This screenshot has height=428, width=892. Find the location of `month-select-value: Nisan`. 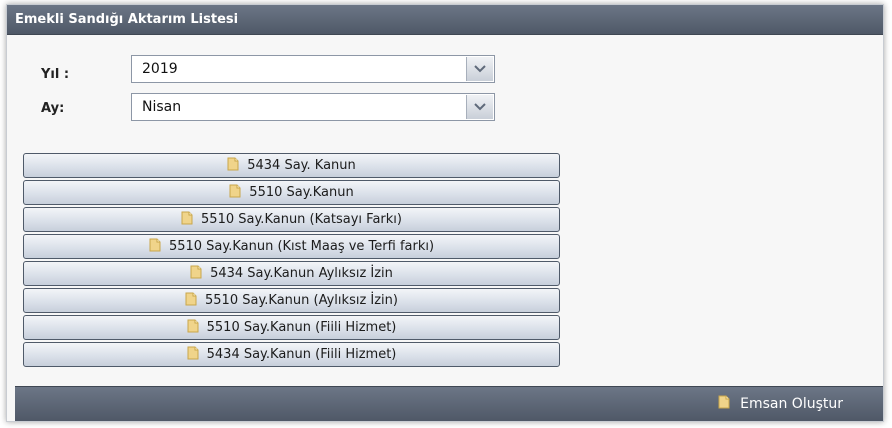

month-select-value: Nisan is located at coordinates (162, 107).